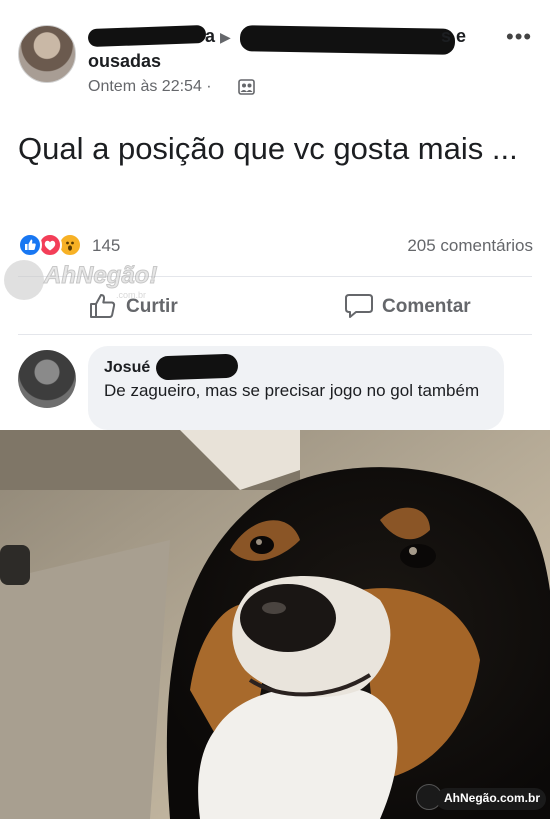 The width and height of the screenshot is (550, 819). Describe the element at coordinates (453, 36) in the screenshot. I see `group-name-suffix: s e` at that location.